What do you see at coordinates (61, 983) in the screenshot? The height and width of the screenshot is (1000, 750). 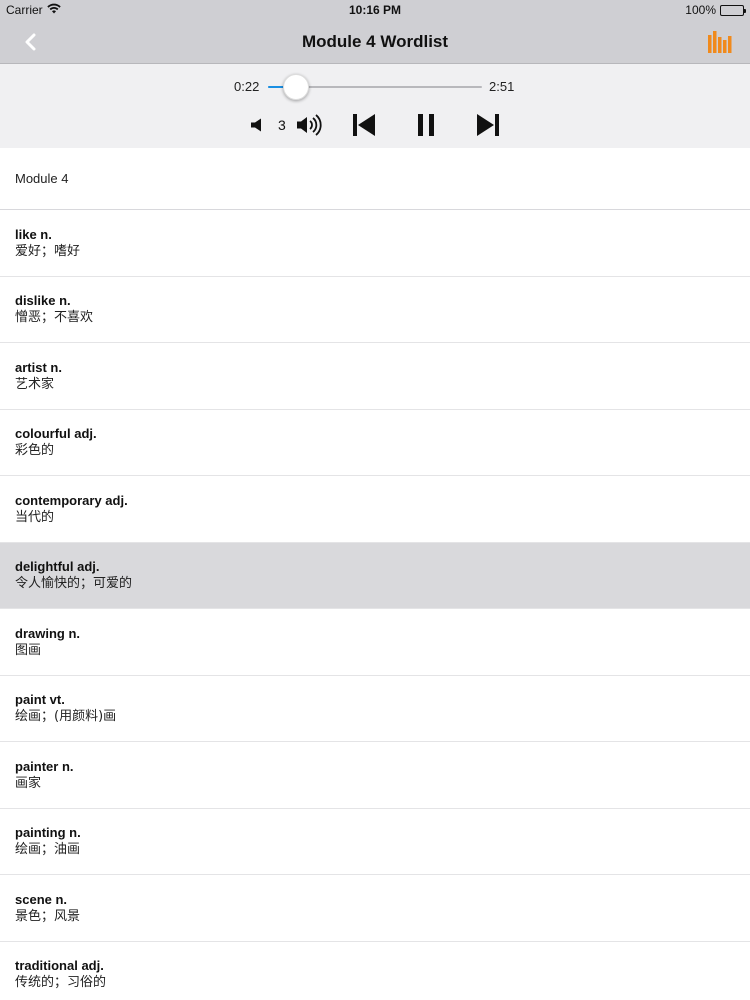 I see `word-meaning: 传统的；习俗的` at bounding box center [61, 983].